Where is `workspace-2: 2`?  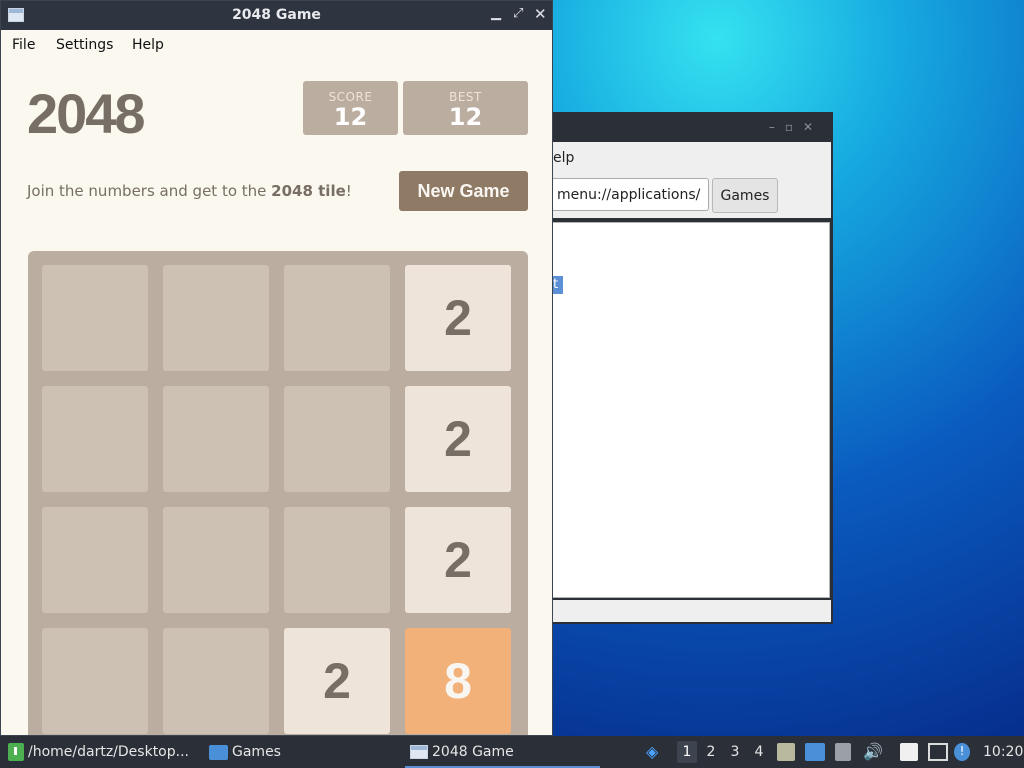
workspace-2: 2 is located at coordinates (711, 752).